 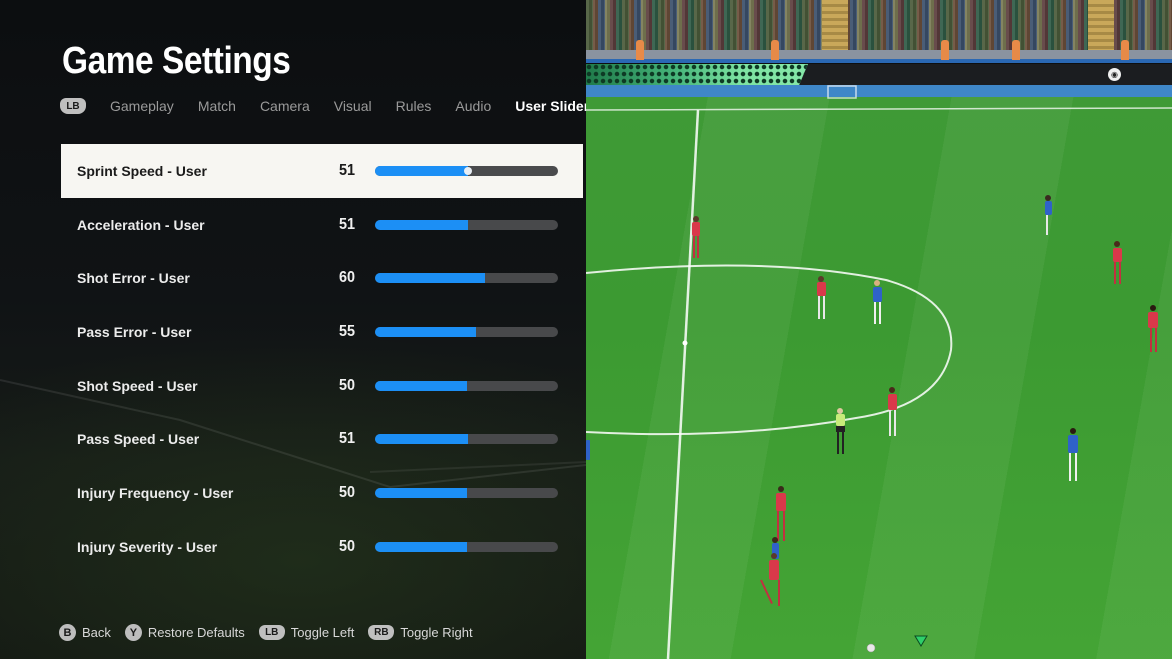 What do you see at coordinates (196, 632) in the screenshot?
I see `restore-defaults-label: Restore Defaults` at bounding box center [196, 632].